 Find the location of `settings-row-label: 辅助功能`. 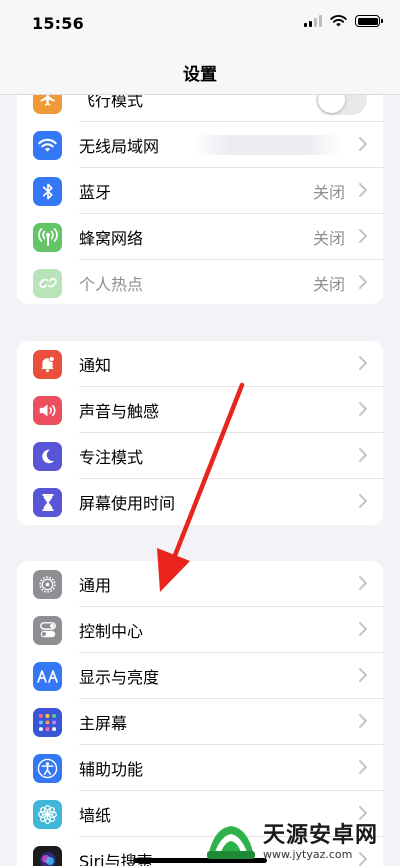

settings-row-label: 辅助功能 is located at coordinates (111, 769).